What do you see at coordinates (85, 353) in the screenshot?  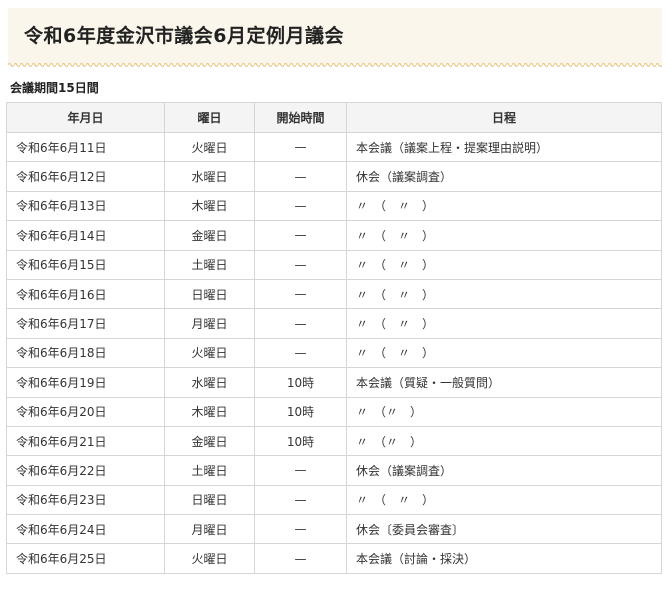 I see `date-cell: 令和6年6月18日` at bounding box center [85, 353].